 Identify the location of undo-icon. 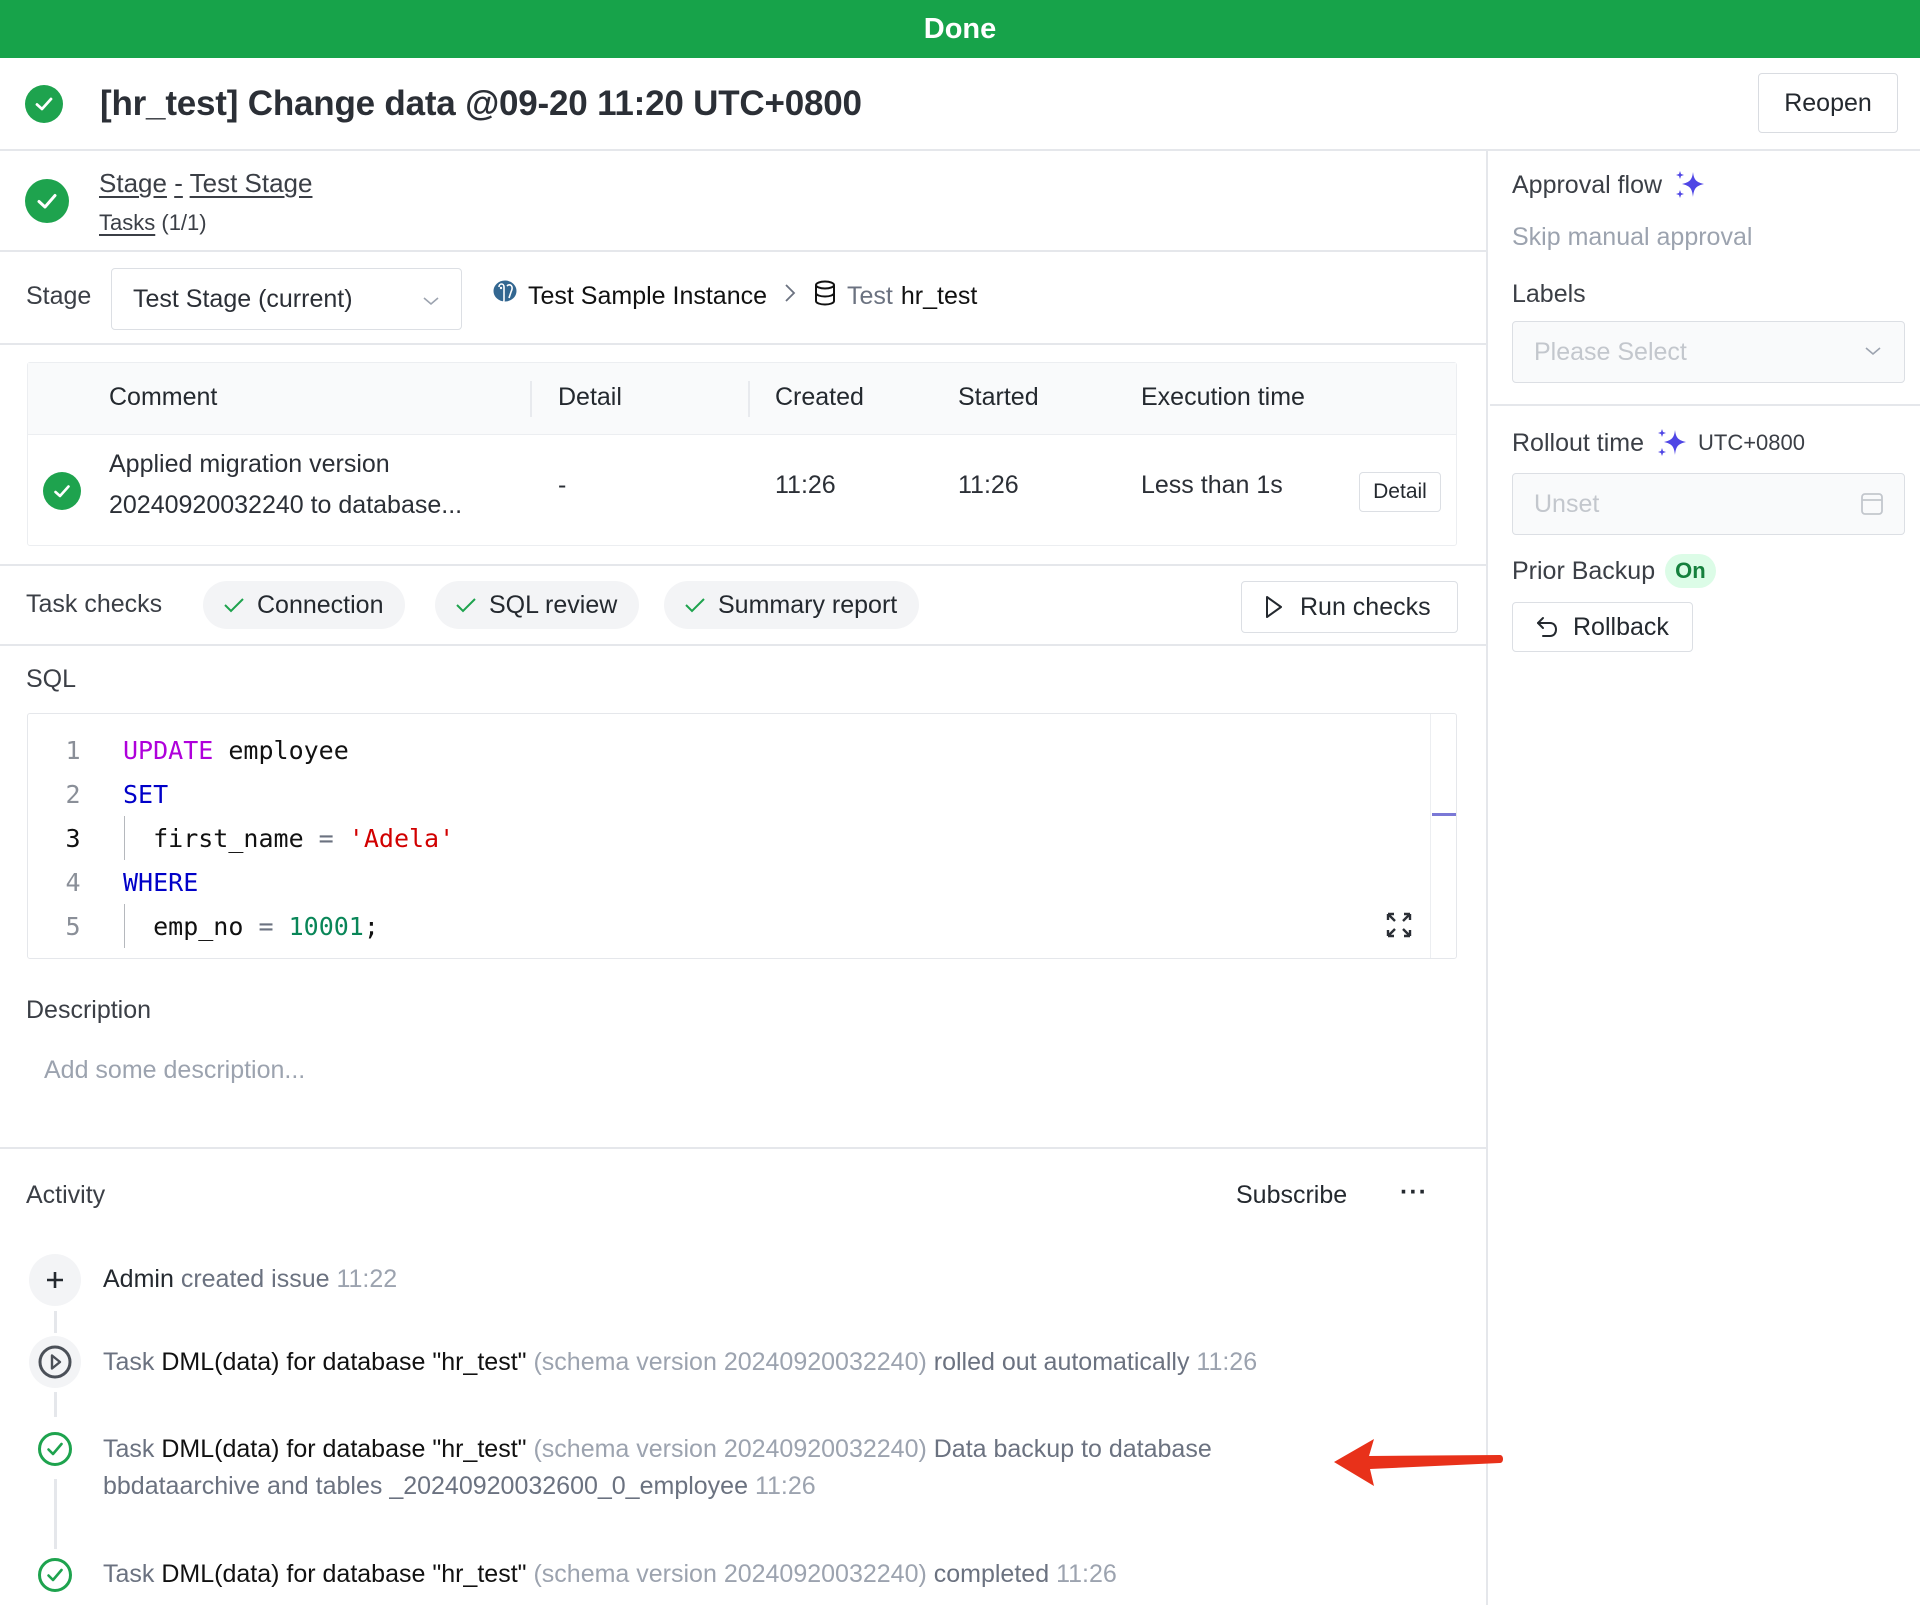
(1547, 627).